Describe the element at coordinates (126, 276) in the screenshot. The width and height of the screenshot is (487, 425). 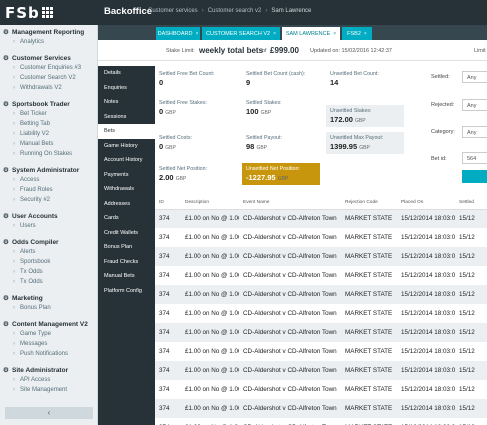
I see `account-menu-manual-bets: Manual Bets` at that location.